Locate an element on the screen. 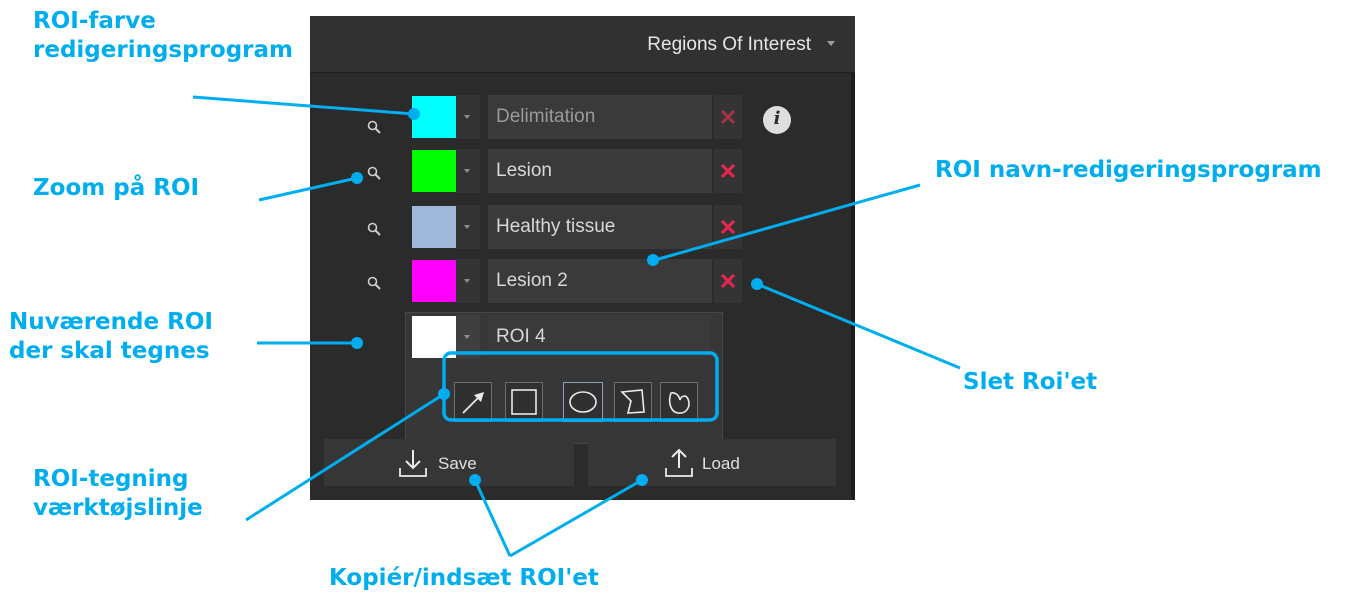 The image size is (1370, 594). annotation-line: redigeringsprogram is located at coordinates (163, 50).